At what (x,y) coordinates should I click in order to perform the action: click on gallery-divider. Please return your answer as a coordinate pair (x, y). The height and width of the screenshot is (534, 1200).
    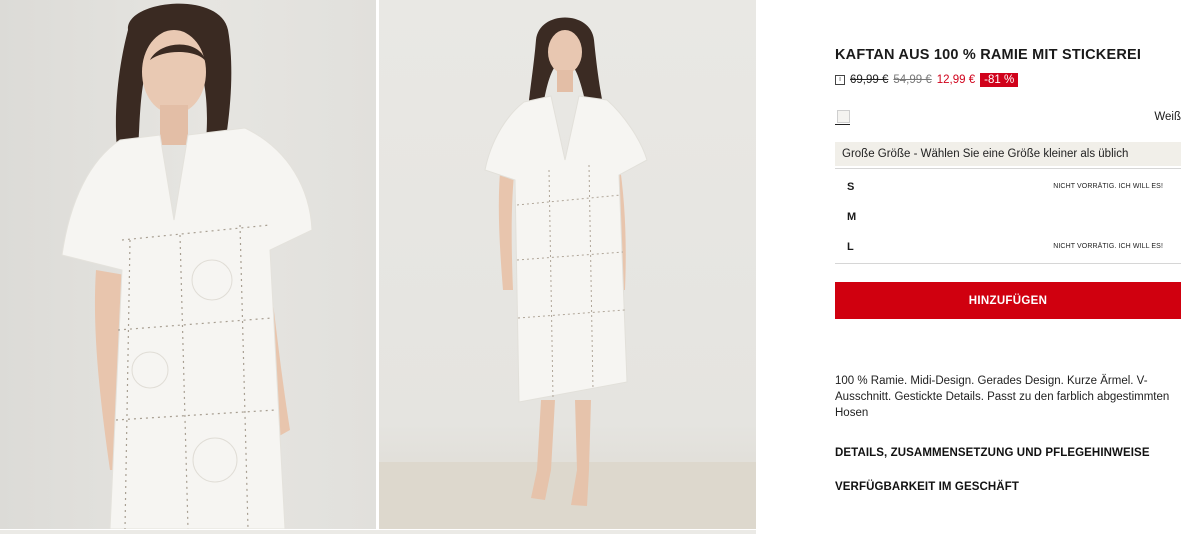
    Looking at the image, I should click on (378, 532).